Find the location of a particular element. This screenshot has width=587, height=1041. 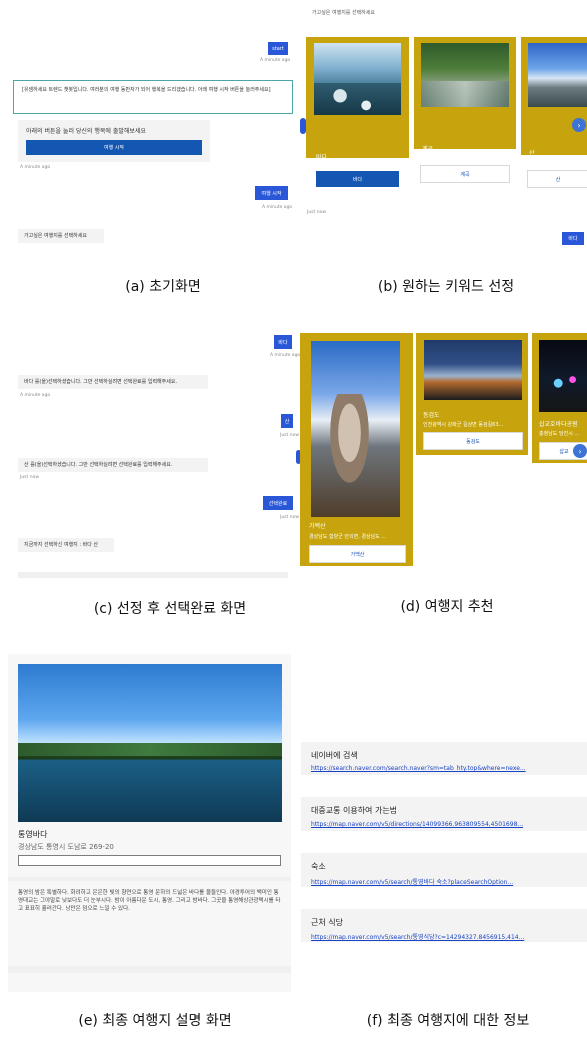

tongyeong-photo is located at coordinates (150, 743).